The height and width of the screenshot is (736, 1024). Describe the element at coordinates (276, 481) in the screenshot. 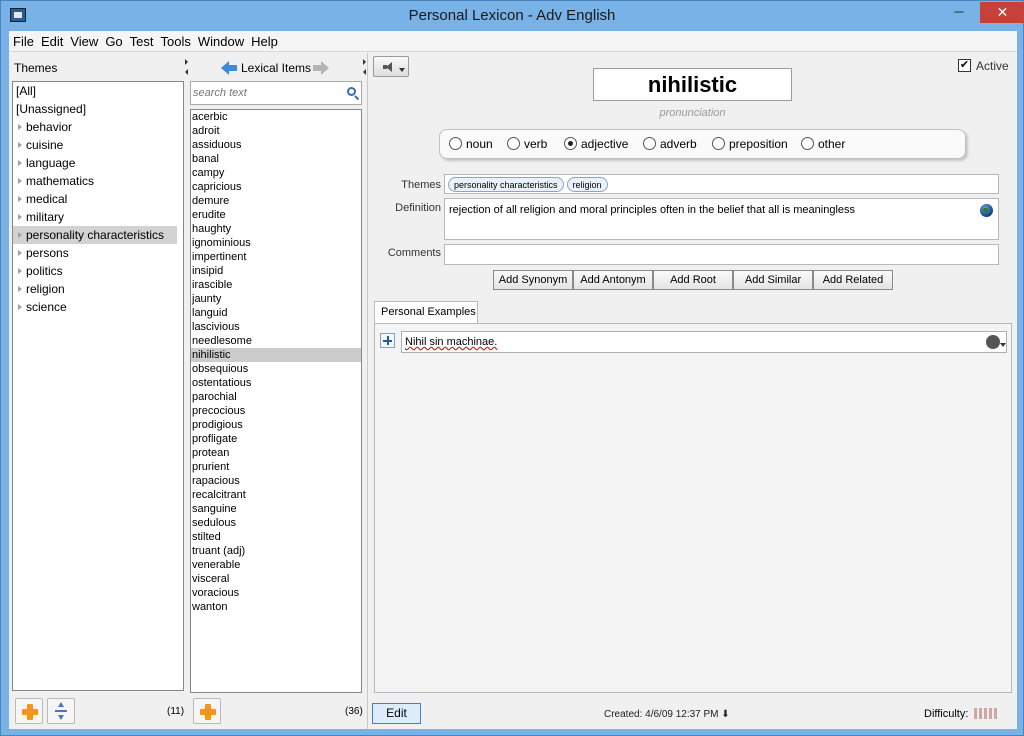

I see `lexical-item: rapacious` at that location.